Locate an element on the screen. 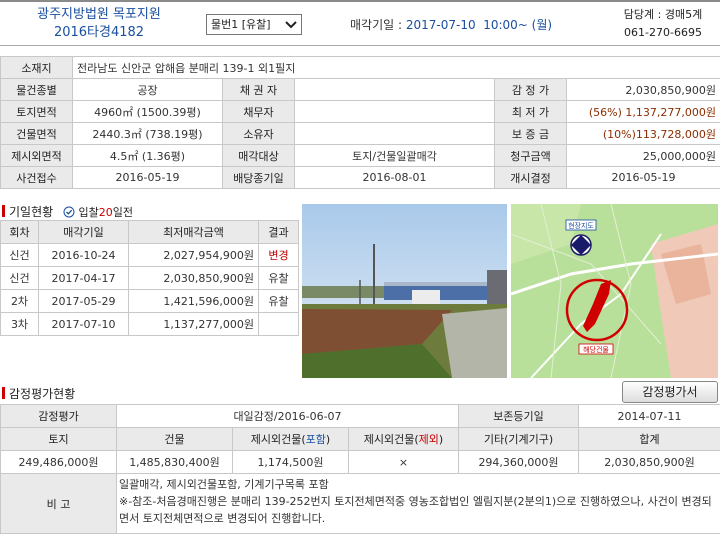  map-label-top: 현장지도 is located at coordinates (581, 225).